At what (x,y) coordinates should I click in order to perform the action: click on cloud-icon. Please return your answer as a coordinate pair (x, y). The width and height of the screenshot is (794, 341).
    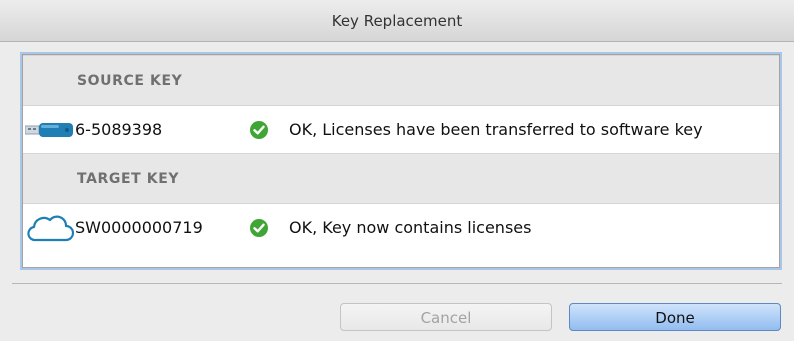
    Looking at the image, I should click on (50, 228).